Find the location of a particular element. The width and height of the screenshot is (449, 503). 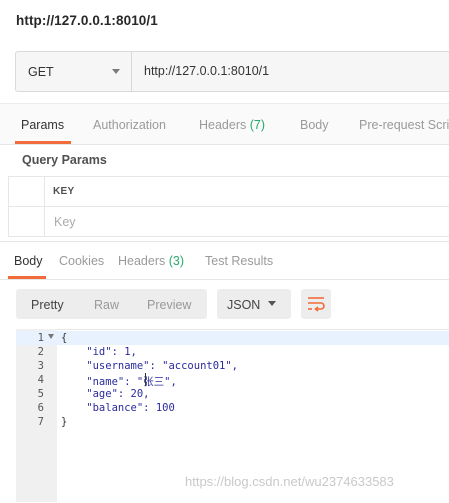

tab-params: Params is located at coordinates (42, 125).